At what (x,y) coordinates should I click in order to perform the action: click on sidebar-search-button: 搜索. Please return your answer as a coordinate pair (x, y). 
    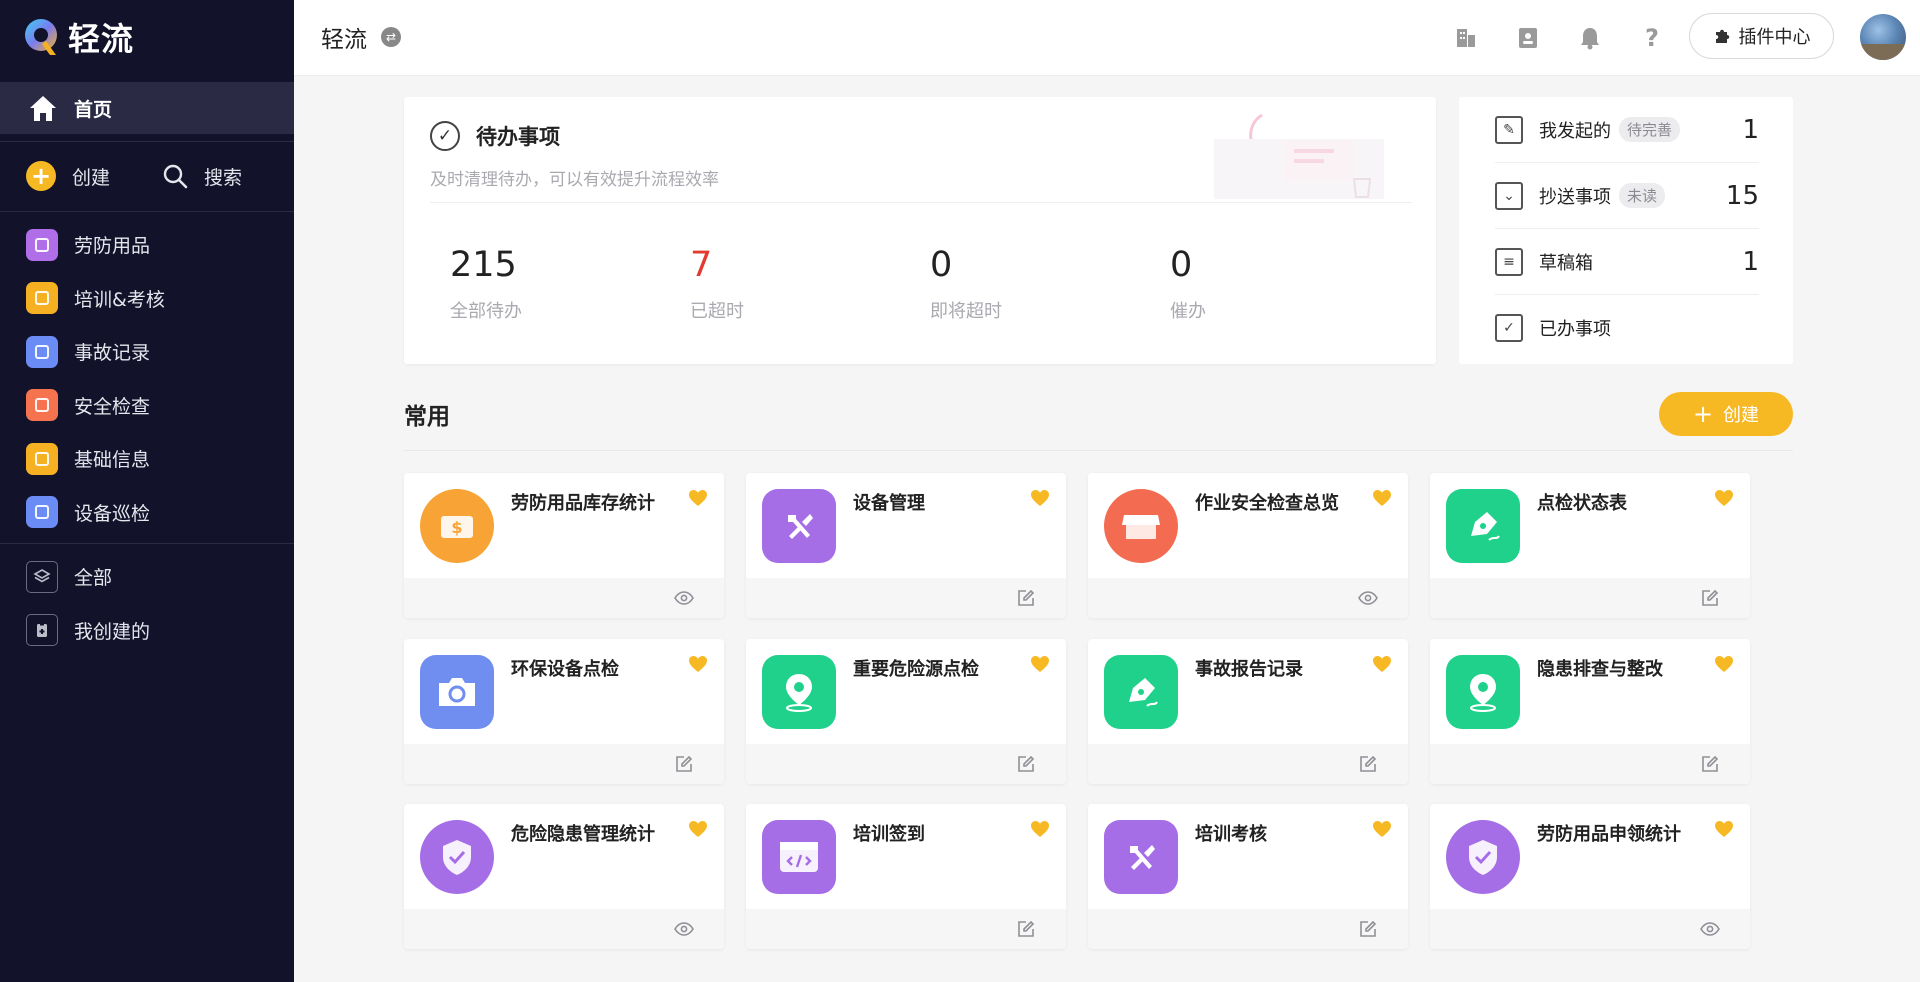
    Looking at the image, I should click on (202, 176).